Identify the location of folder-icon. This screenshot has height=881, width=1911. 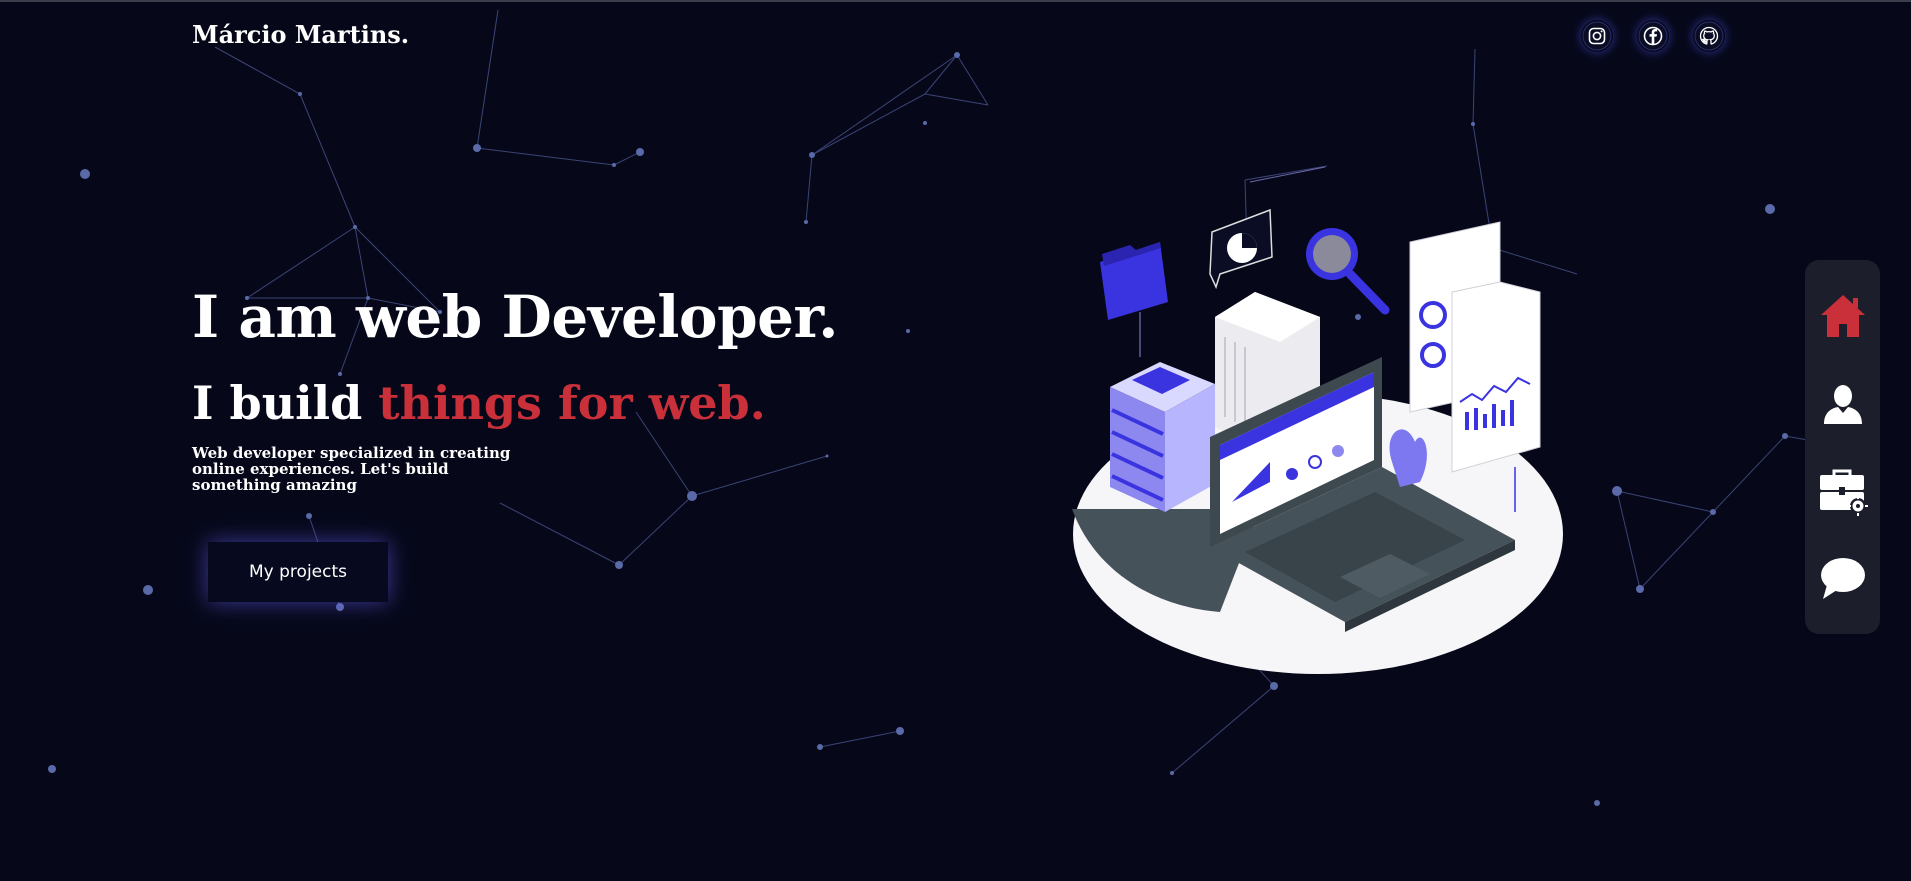
(1134, 299).